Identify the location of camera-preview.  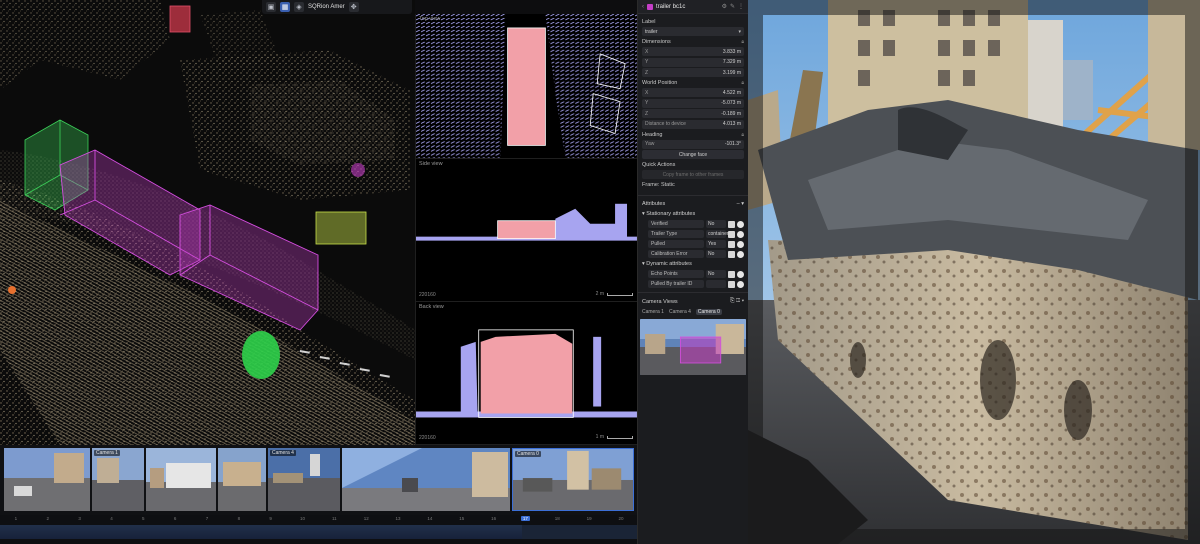
(693, 347).